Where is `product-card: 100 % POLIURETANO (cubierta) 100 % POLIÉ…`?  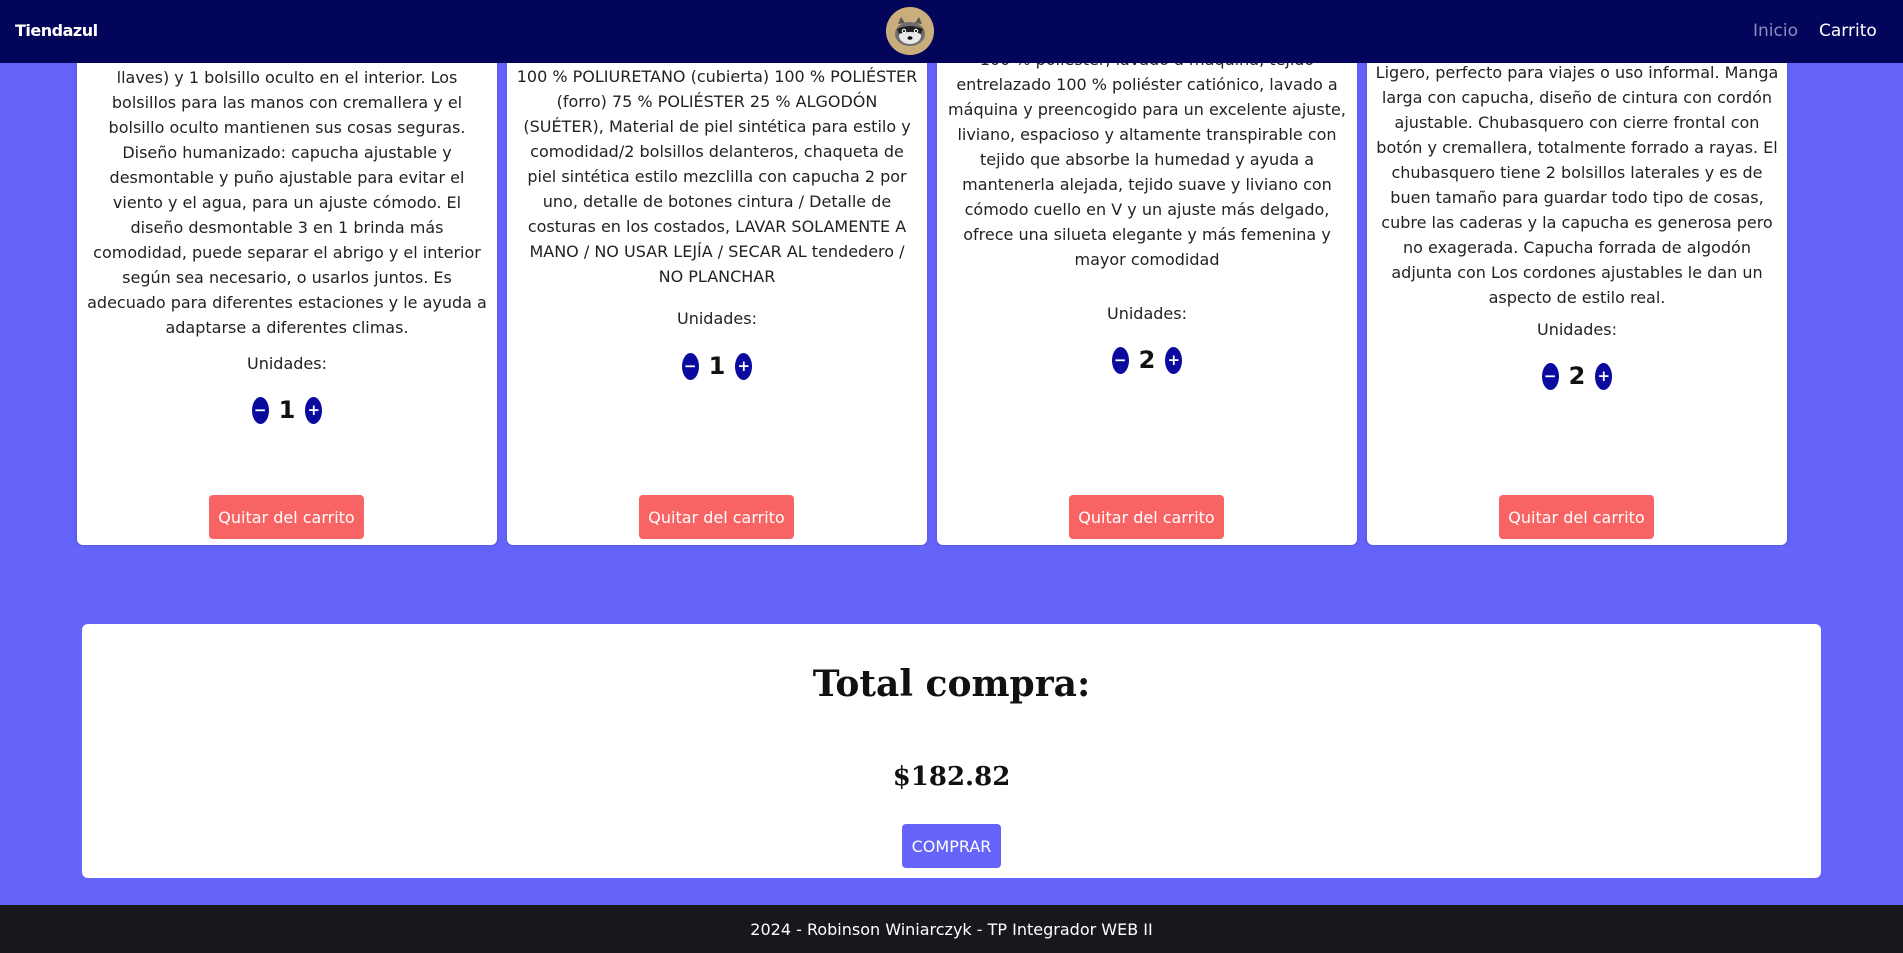 product-card: 100 % POLIURETANO (cubierta) 100 % POLIÉ… is located at coordinates (717, 272).